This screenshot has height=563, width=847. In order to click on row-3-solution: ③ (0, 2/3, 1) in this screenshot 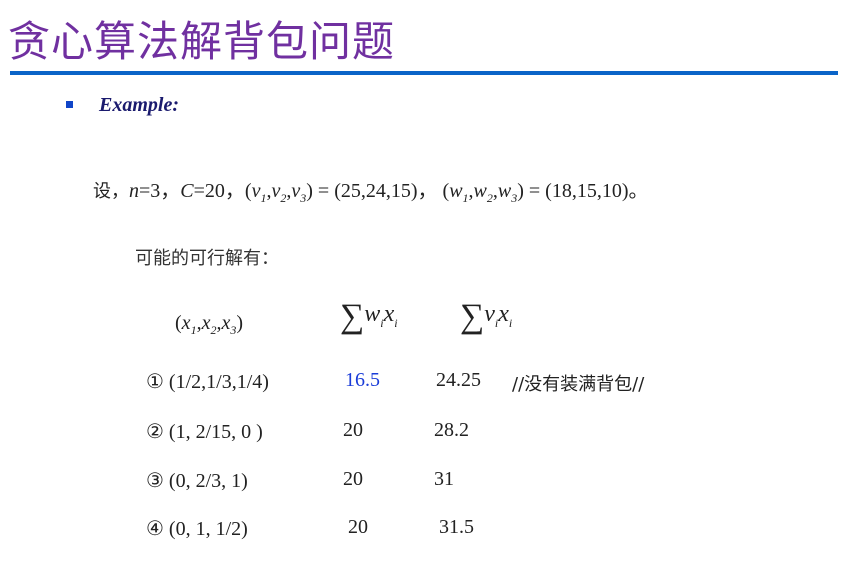, I will do `click(197, 481)`.